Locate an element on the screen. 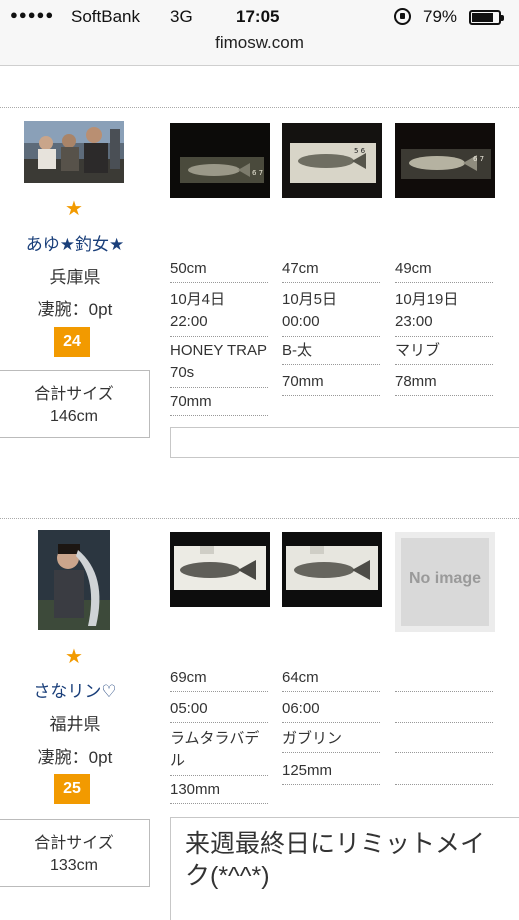  catch-size is located at coordinates (444, 679).